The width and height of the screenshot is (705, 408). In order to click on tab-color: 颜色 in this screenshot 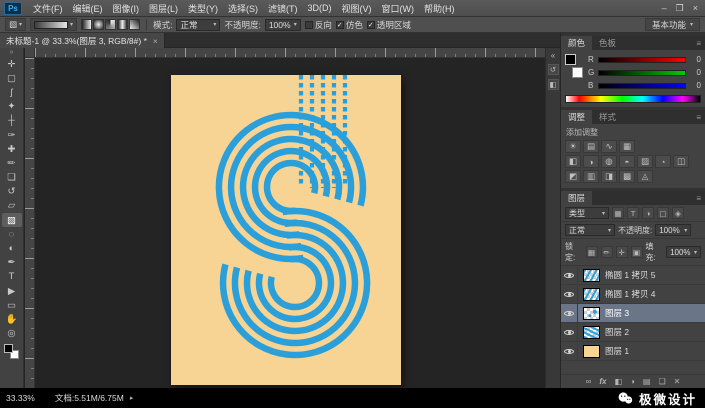, I will do `click(577, 43)`.